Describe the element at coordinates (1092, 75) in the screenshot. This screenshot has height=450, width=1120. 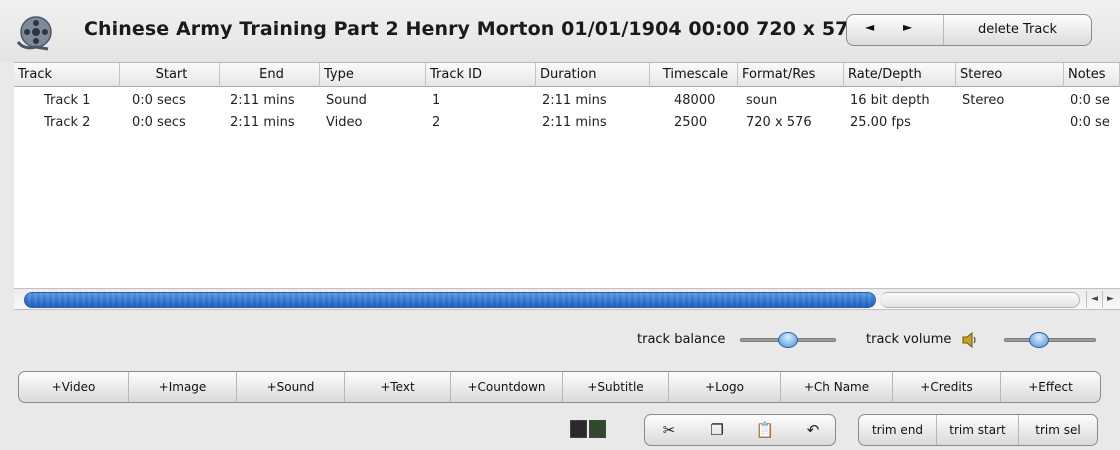
I see `column-header: Notes` at that location.